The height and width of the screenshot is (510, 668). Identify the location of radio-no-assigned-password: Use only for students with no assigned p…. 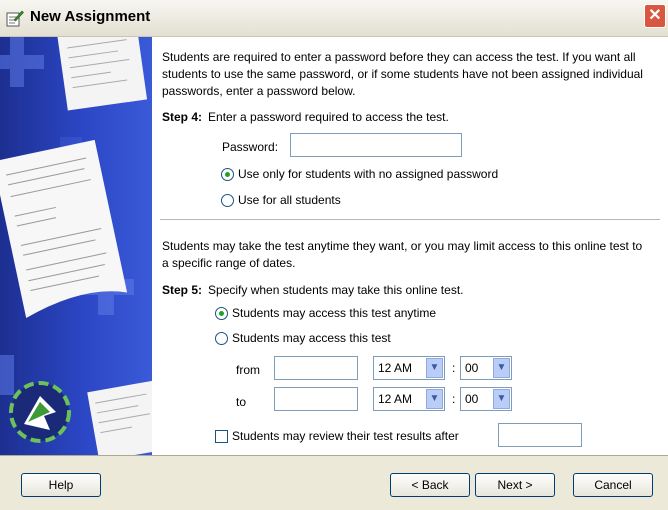
(359, 174).